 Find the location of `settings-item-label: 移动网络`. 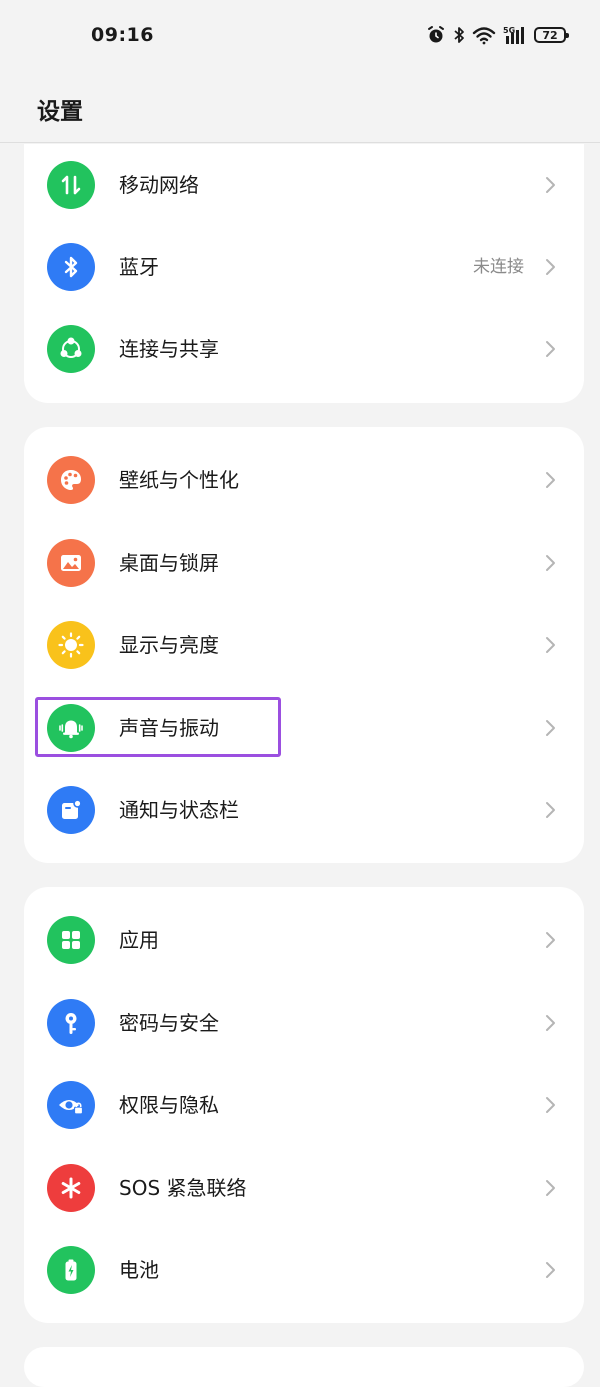

settings-item-label: 移动网络 is located at coordinates (159, 185).